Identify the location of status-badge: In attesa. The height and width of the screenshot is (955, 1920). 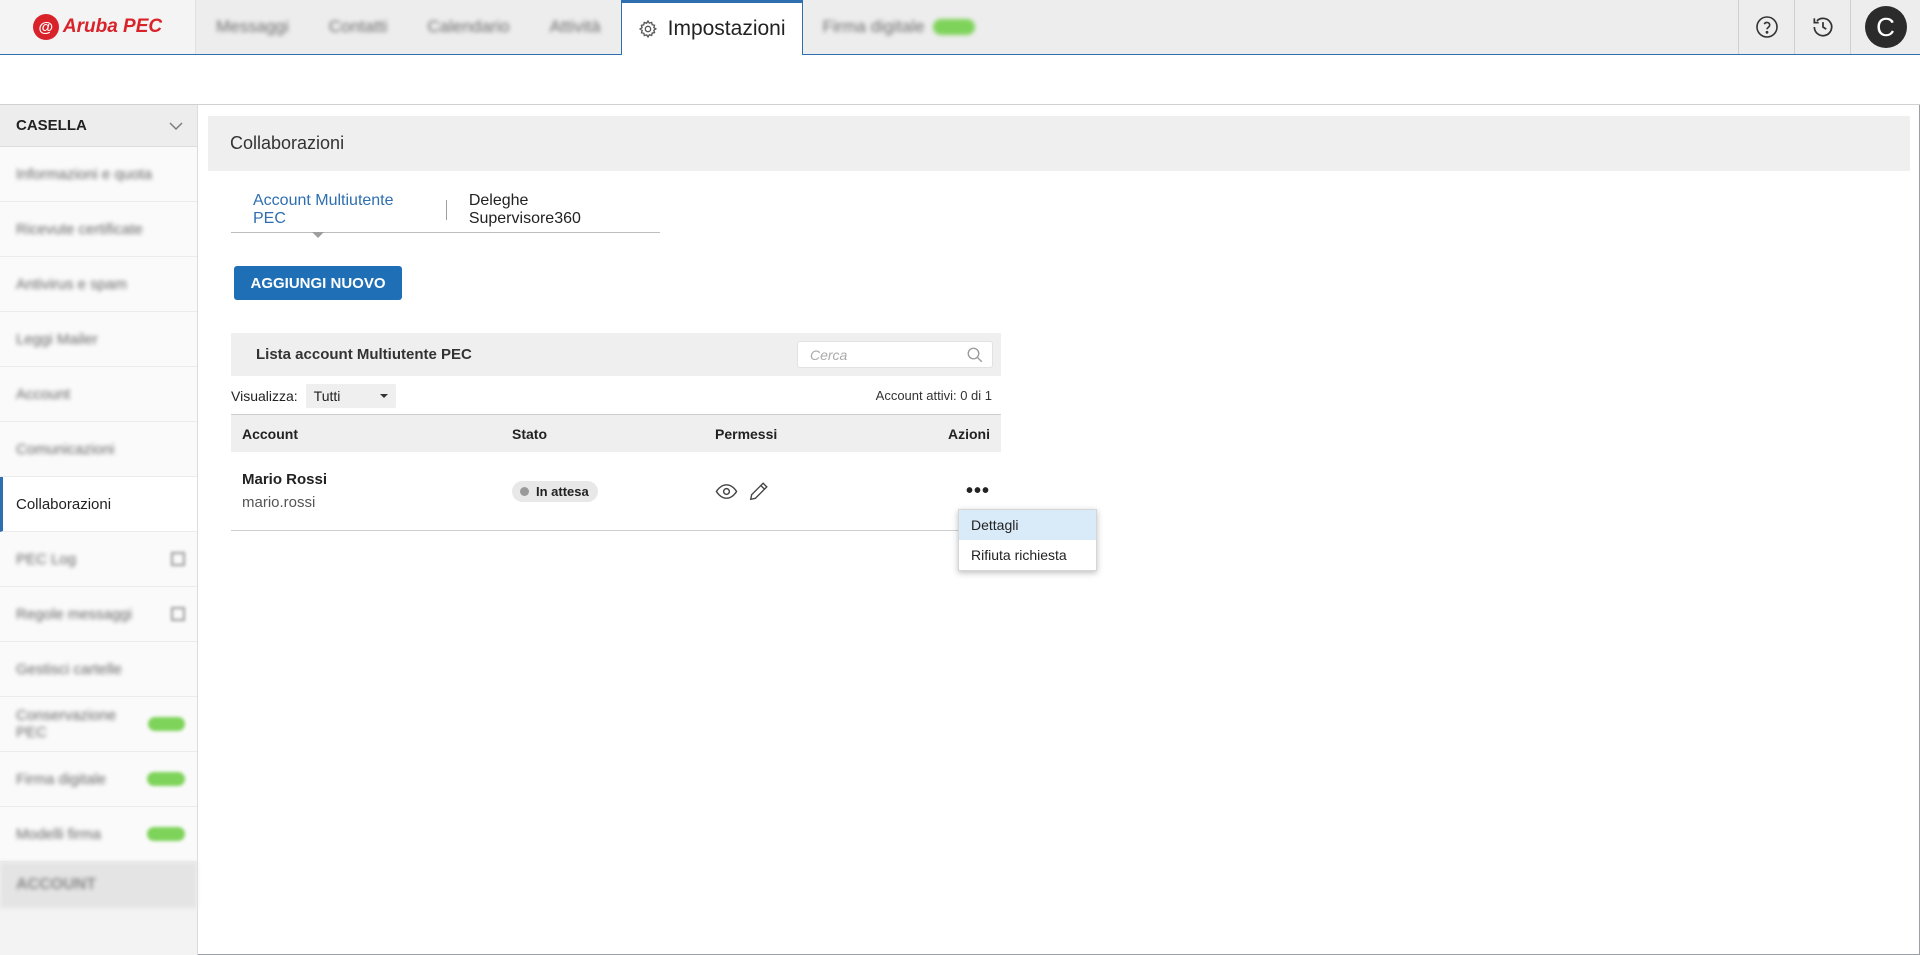
(555, 491).